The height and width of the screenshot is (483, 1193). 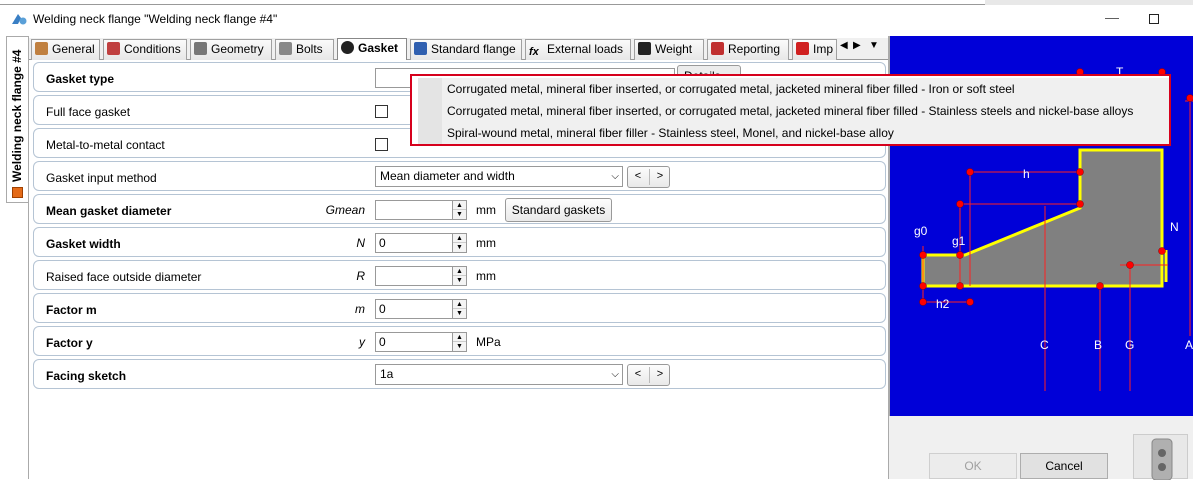 What do you see at coordinates (1064, 466) in the screenshot?
I see `cancel-button: Cancel` at bounding box center [1064, 466].